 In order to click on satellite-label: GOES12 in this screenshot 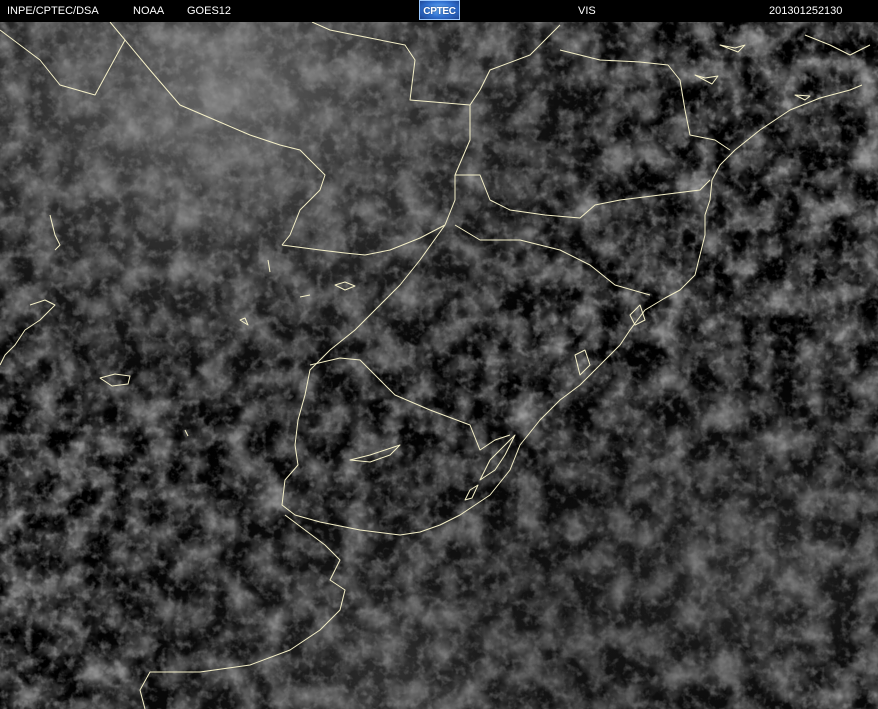, I will do `click(209, 11)`.